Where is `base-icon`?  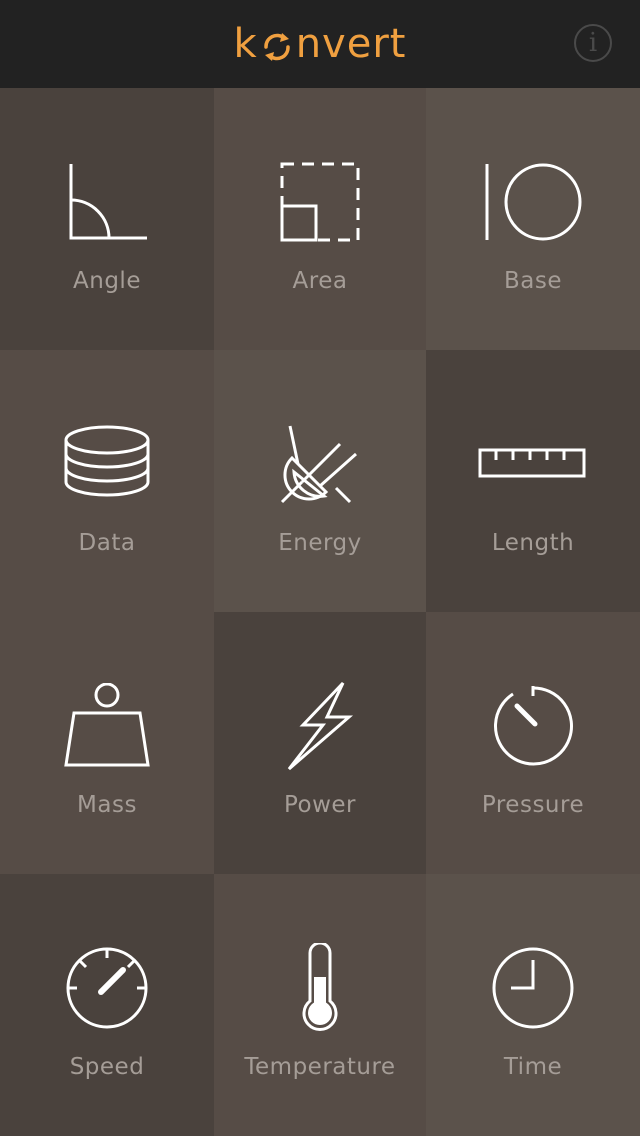 base-icon is located at coordinates (533, 202).